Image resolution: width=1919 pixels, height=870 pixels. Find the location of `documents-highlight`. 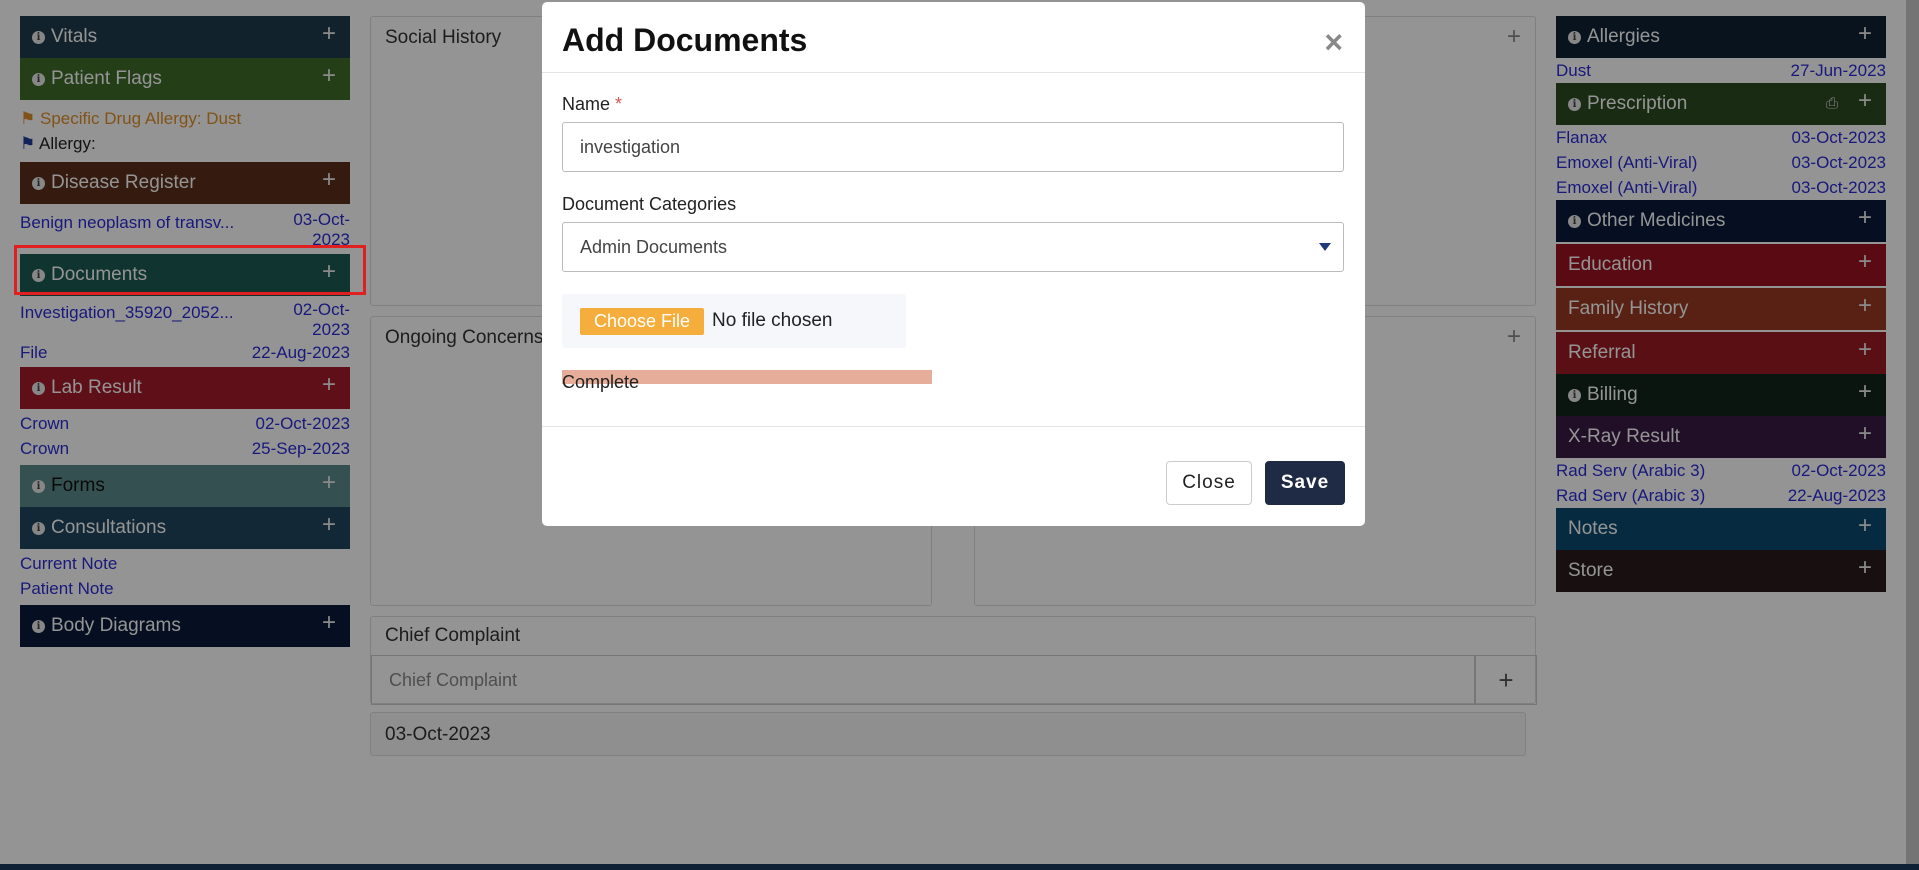

documents-highlight is located at coordinates (190, 270).